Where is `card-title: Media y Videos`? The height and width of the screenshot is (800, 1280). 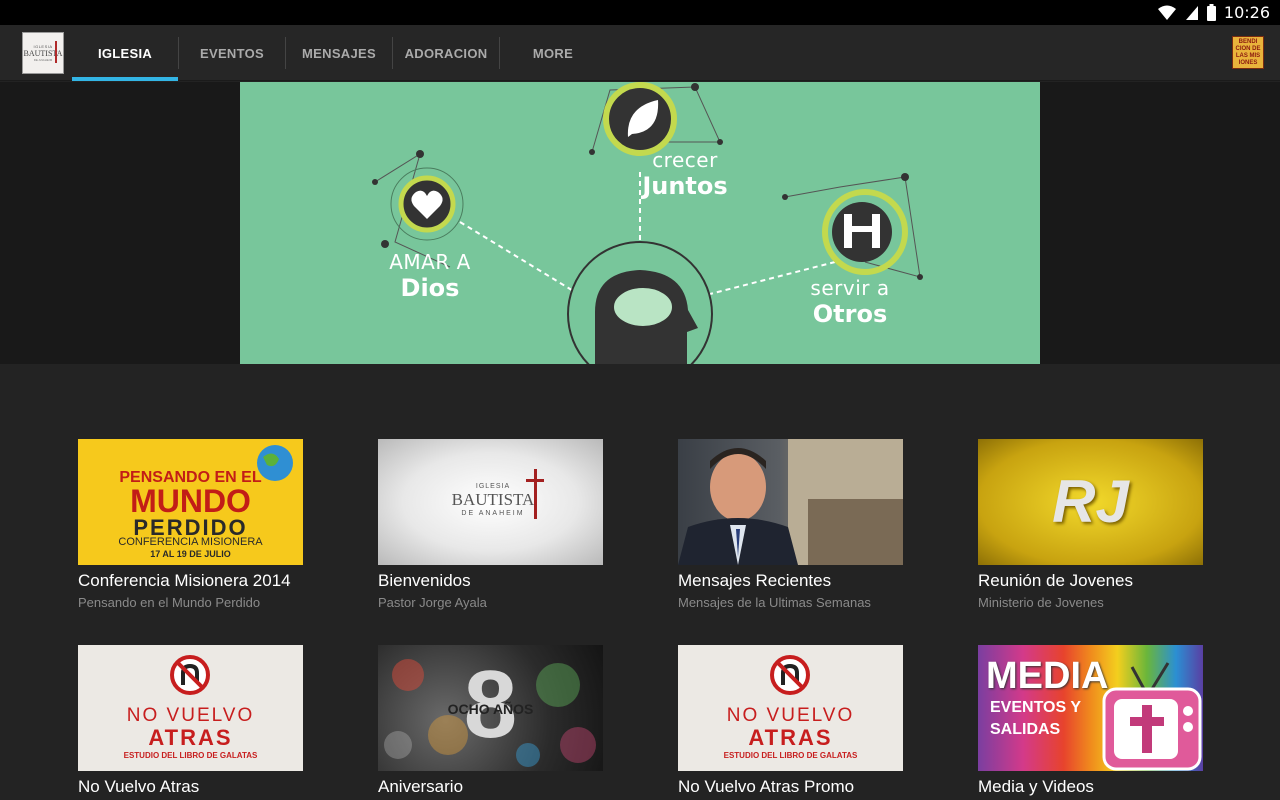
card-title: Media y Videos is located at coordinates (1036, 786).